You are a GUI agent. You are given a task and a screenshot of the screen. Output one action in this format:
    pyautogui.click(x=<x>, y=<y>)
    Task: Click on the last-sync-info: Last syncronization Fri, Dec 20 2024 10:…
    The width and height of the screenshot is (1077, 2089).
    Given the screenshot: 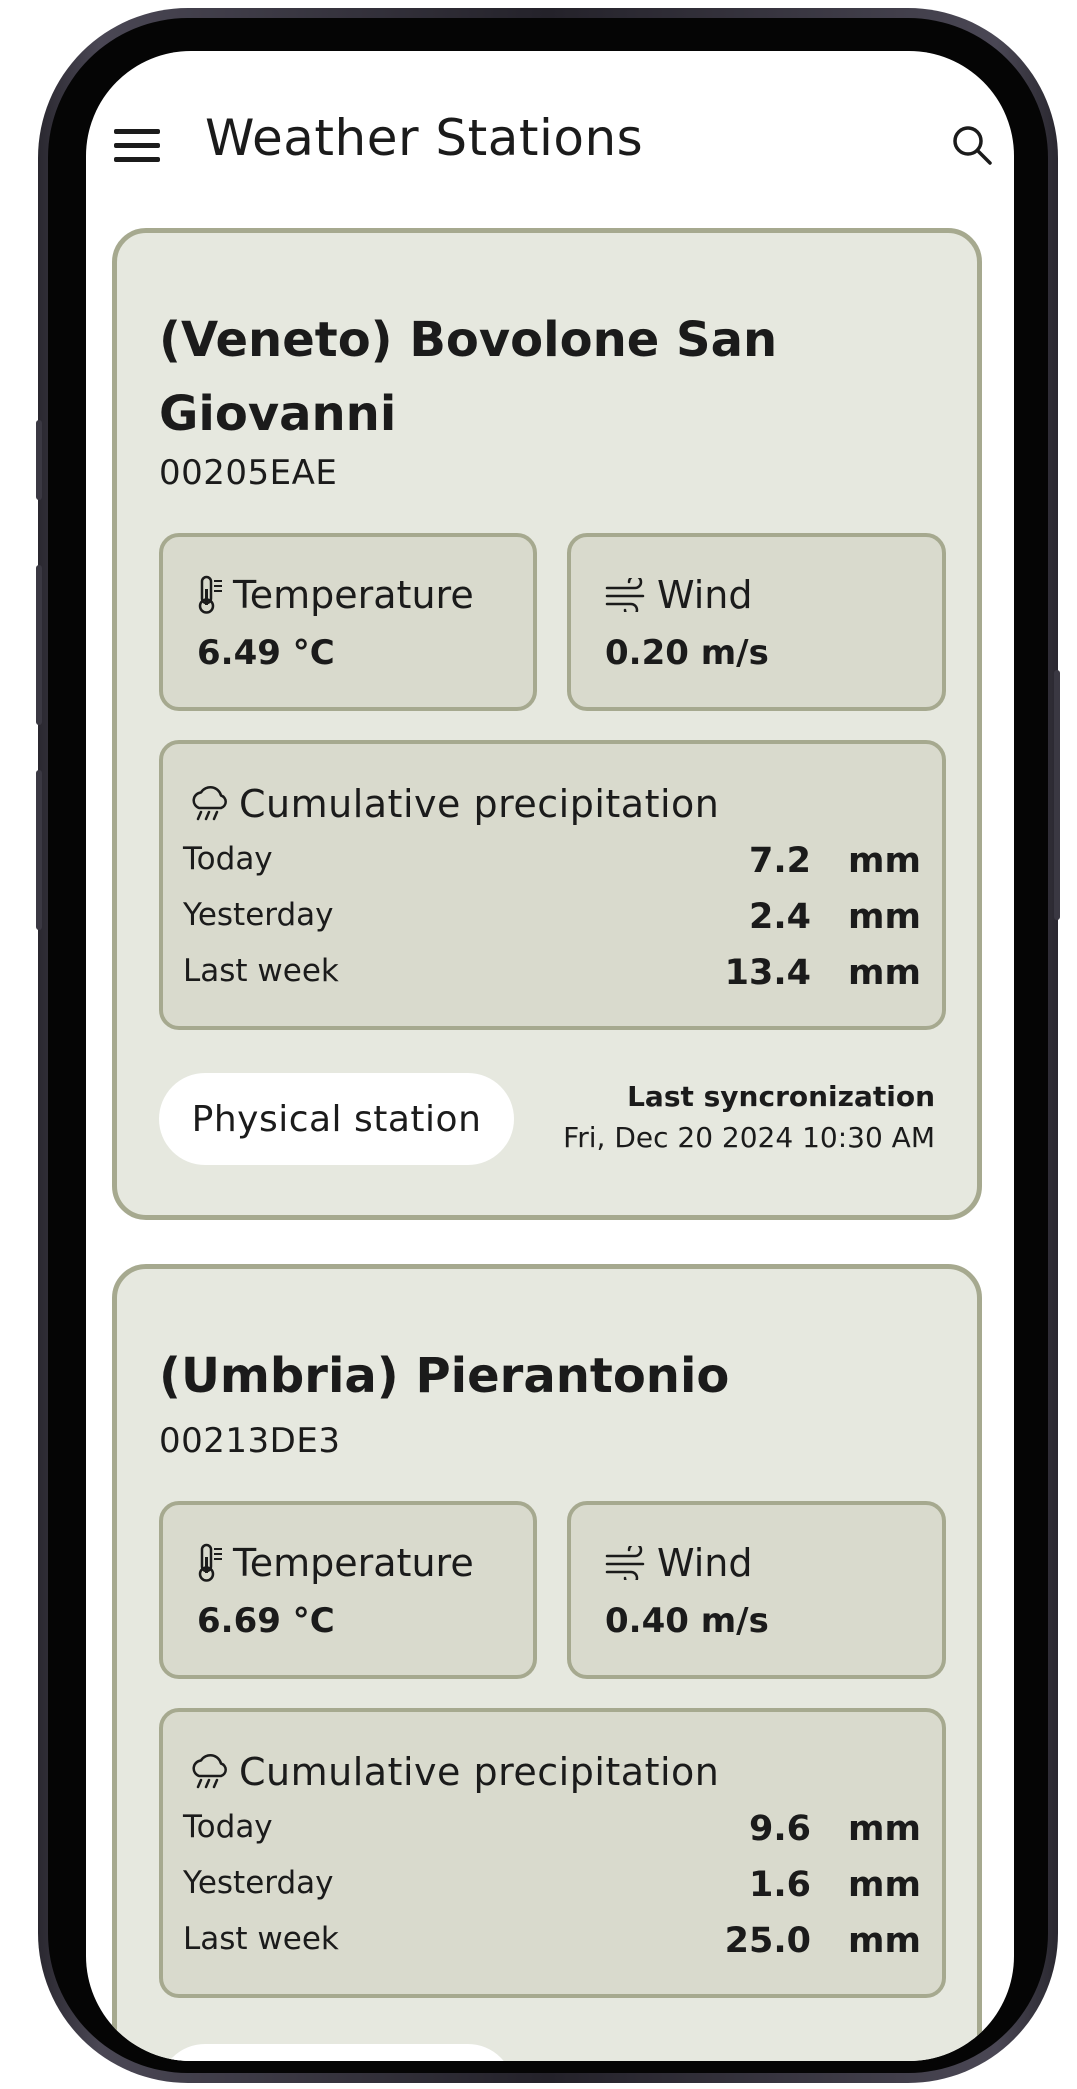 What is the action you would take?
    pyautogui.click(x=749, y=1117)
    